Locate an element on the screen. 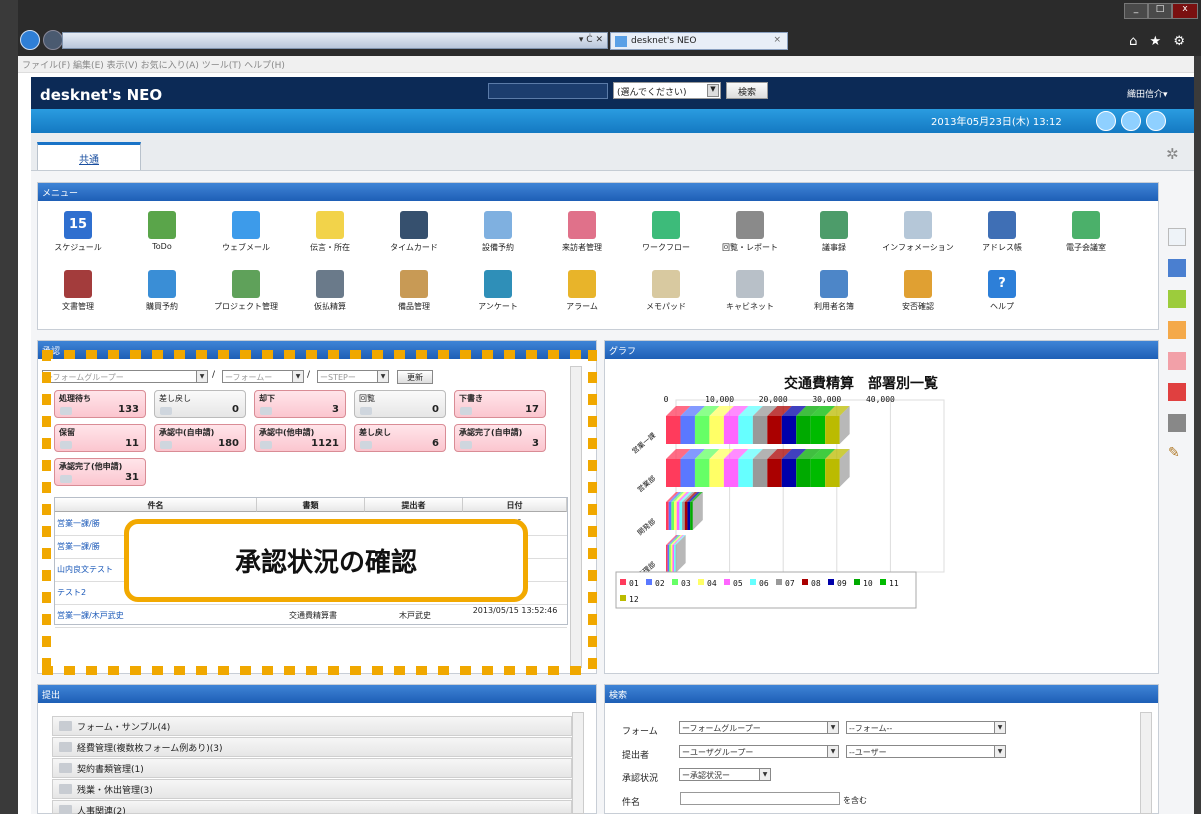 The height and width of the screenshot is (814, 1201). form-select: ーフォームー ▼ is located at coordinates (263, 376).